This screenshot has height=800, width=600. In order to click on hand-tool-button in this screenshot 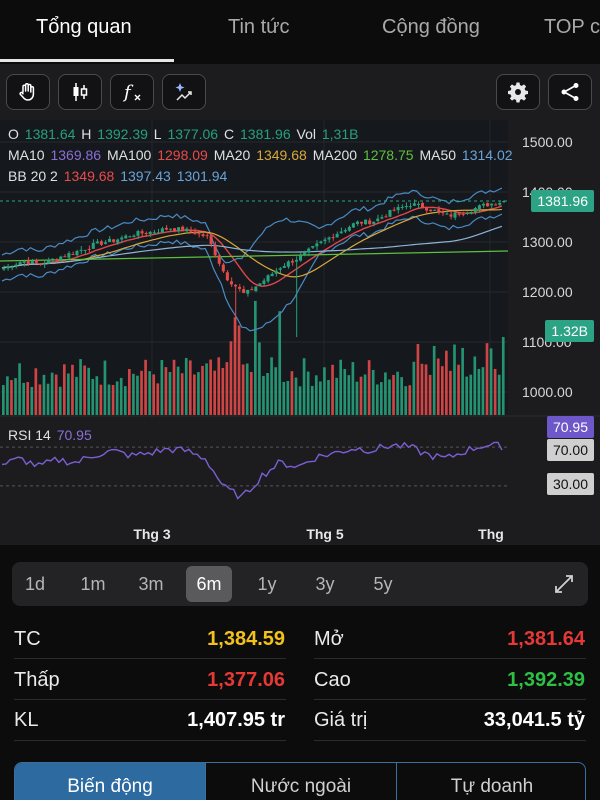, I will do `click(28, 92)`.